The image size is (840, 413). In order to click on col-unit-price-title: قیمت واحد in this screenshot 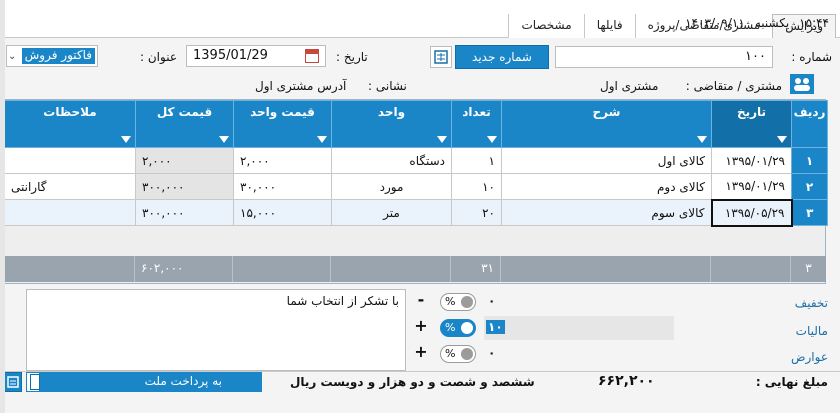, I will do `click(282, 112)`.